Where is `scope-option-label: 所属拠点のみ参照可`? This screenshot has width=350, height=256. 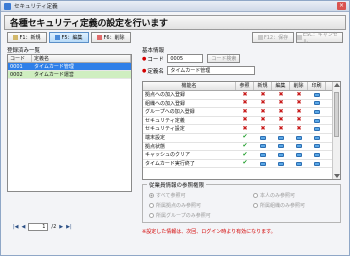
scope-option-label: 所属拠点のみ参照可 is located at coordinates (179, 206).